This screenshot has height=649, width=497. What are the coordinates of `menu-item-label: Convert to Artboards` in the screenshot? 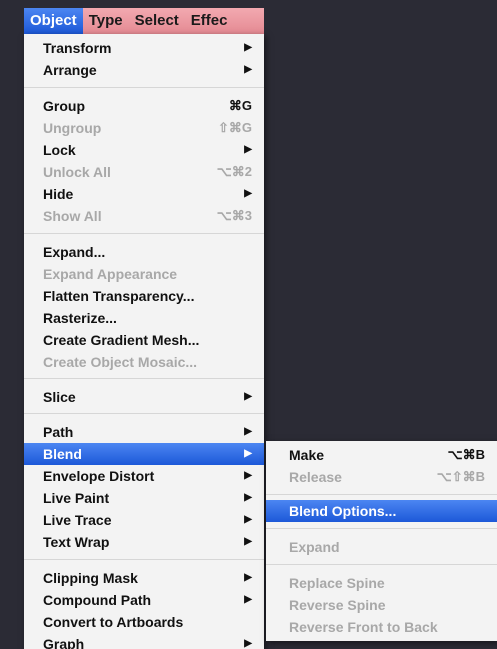 It's located at (113, 622).